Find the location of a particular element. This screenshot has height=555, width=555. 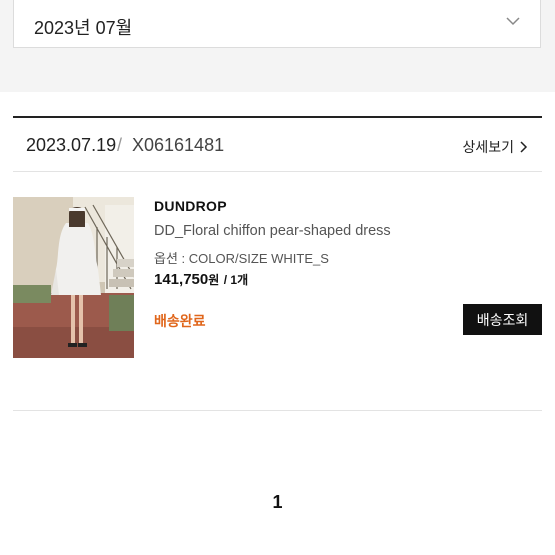

chevron-down-icon is located at coordinates (513, 21).